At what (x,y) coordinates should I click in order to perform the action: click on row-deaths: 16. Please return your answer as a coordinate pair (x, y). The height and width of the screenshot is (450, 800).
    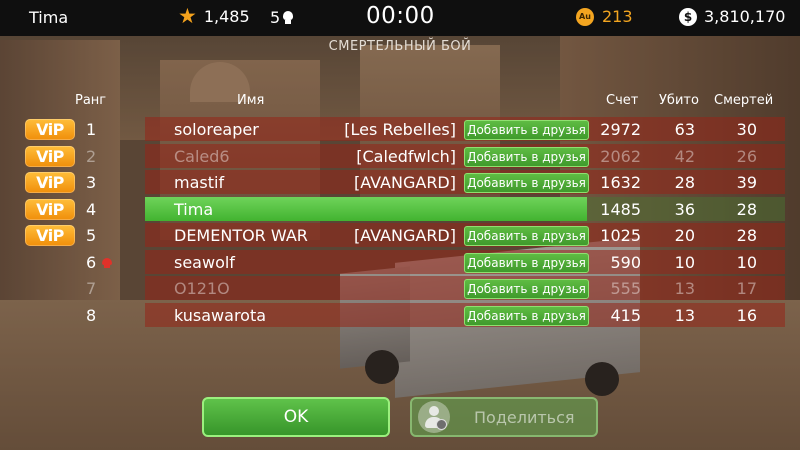
    Looking at the image, I should click on (746, 315).